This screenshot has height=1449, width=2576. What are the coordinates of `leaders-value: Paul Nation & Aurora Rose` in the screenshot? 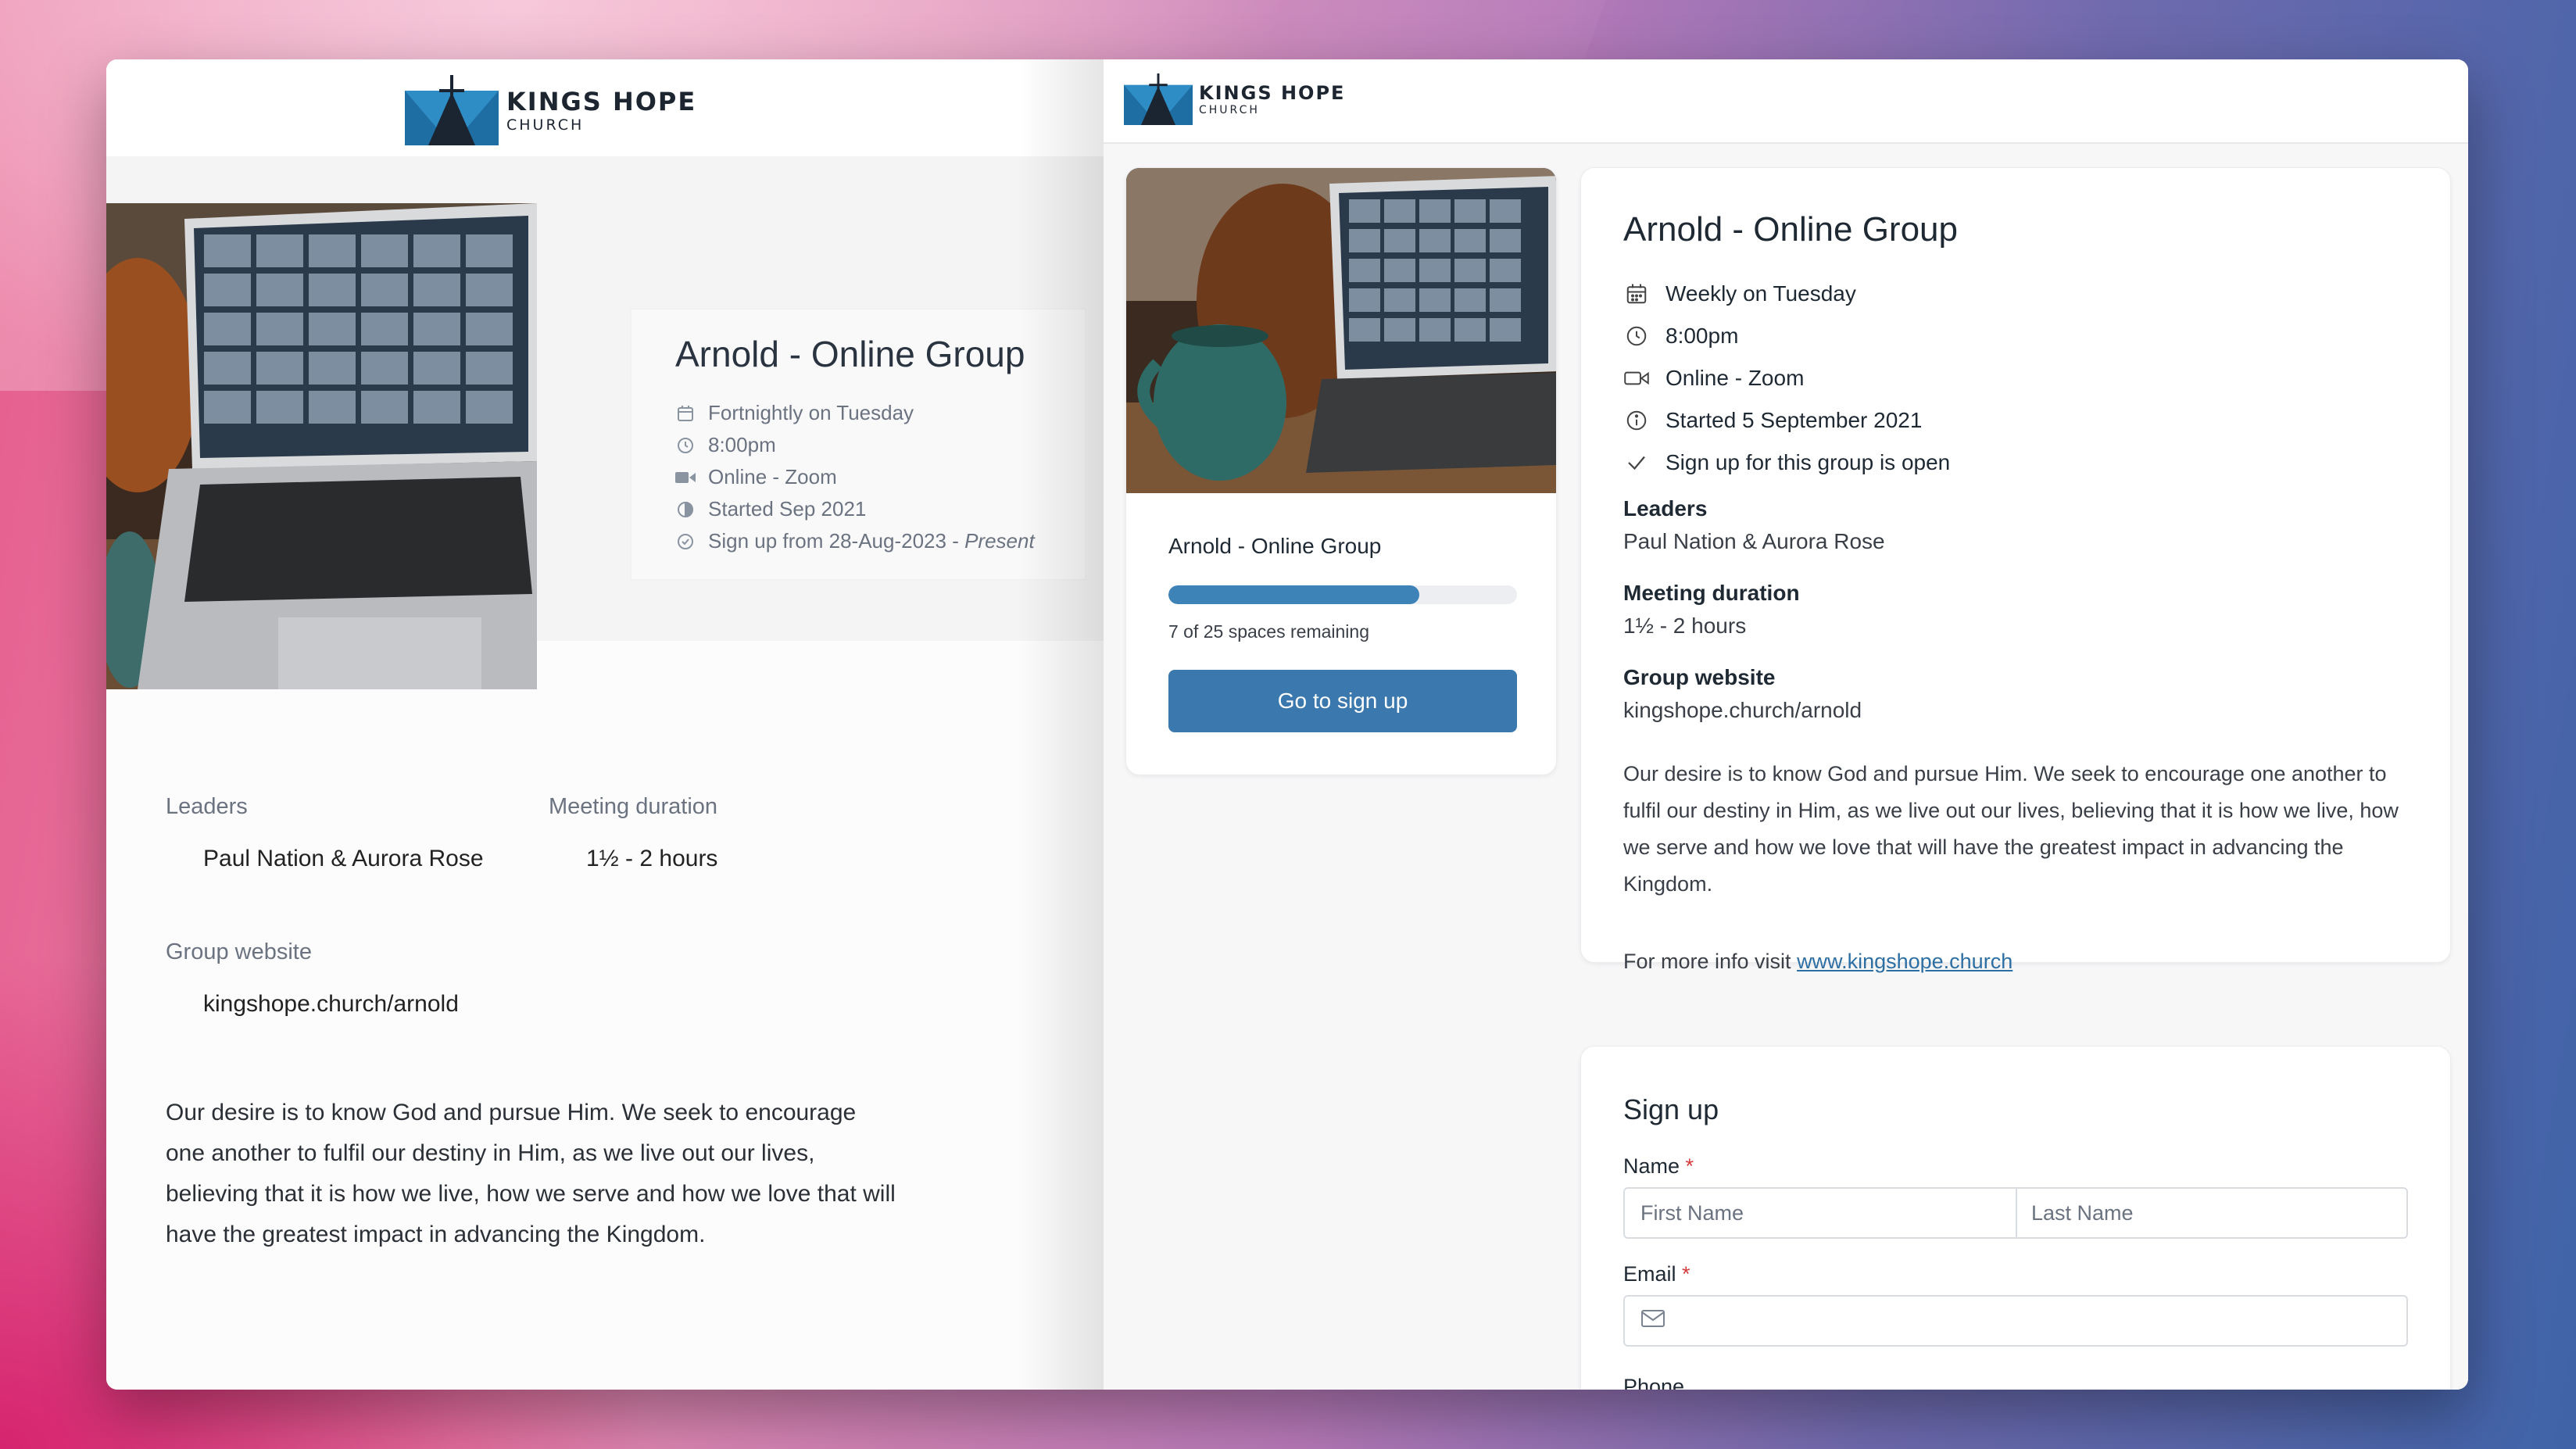 It's located at (1754, 541).